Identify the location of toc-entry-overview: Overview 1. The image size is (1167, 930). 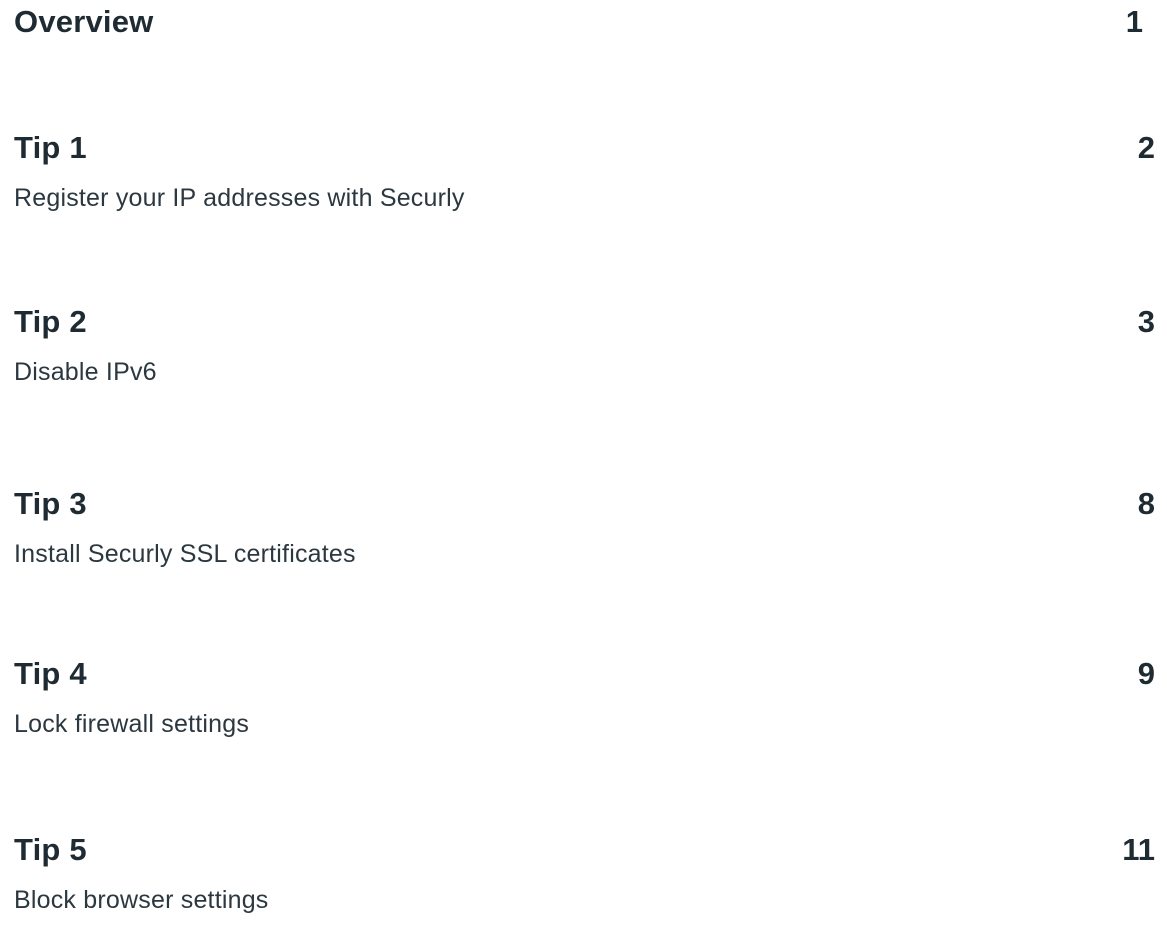
(584, 22).